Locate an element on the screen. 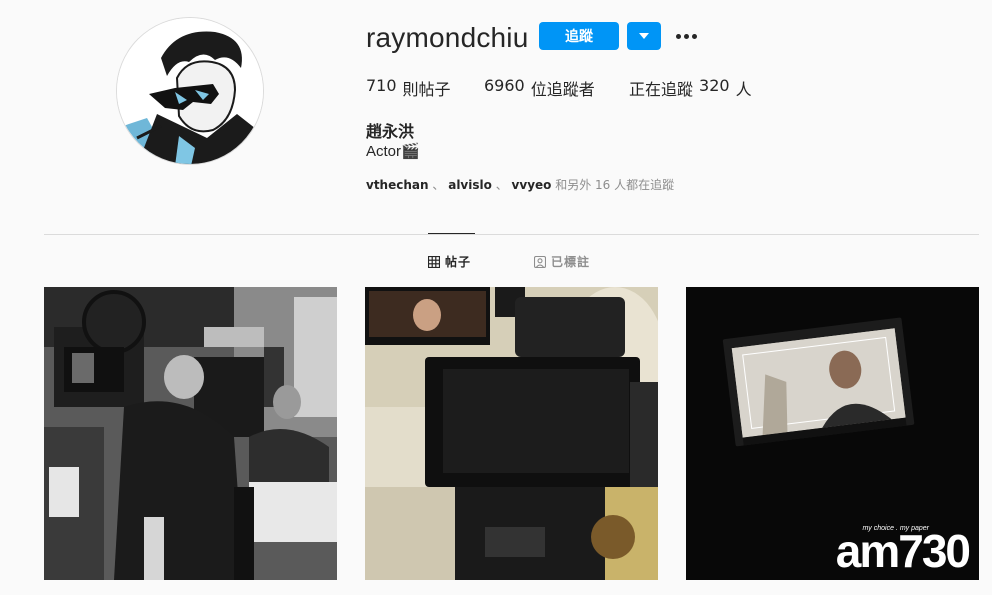 Image resolution: width=992 pixels, height=595 pixels. tagged-icon is located at coordinates (540, 261).